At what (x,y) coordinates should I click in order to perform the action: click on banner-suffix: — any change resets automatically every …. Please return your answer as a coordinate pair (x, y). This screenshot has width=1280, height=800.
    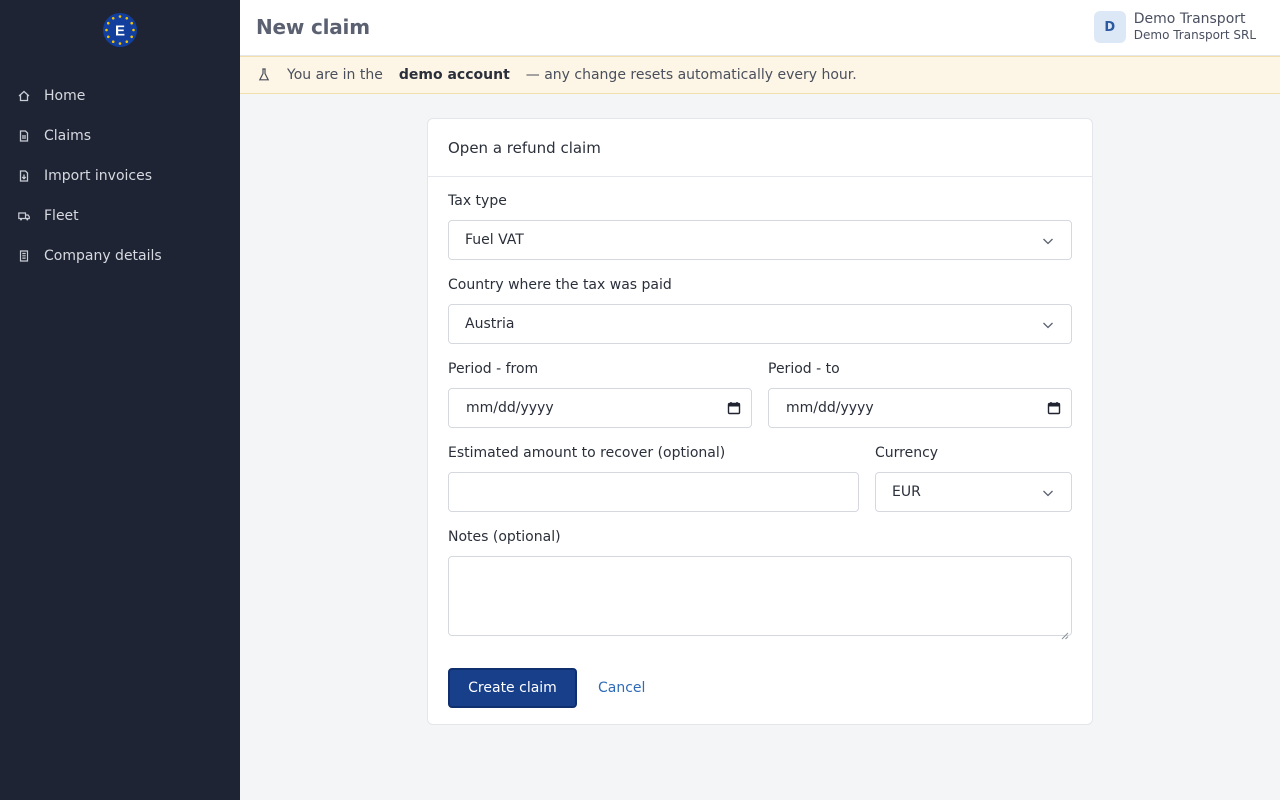
    Looking at the image, I should click on (691, 75).